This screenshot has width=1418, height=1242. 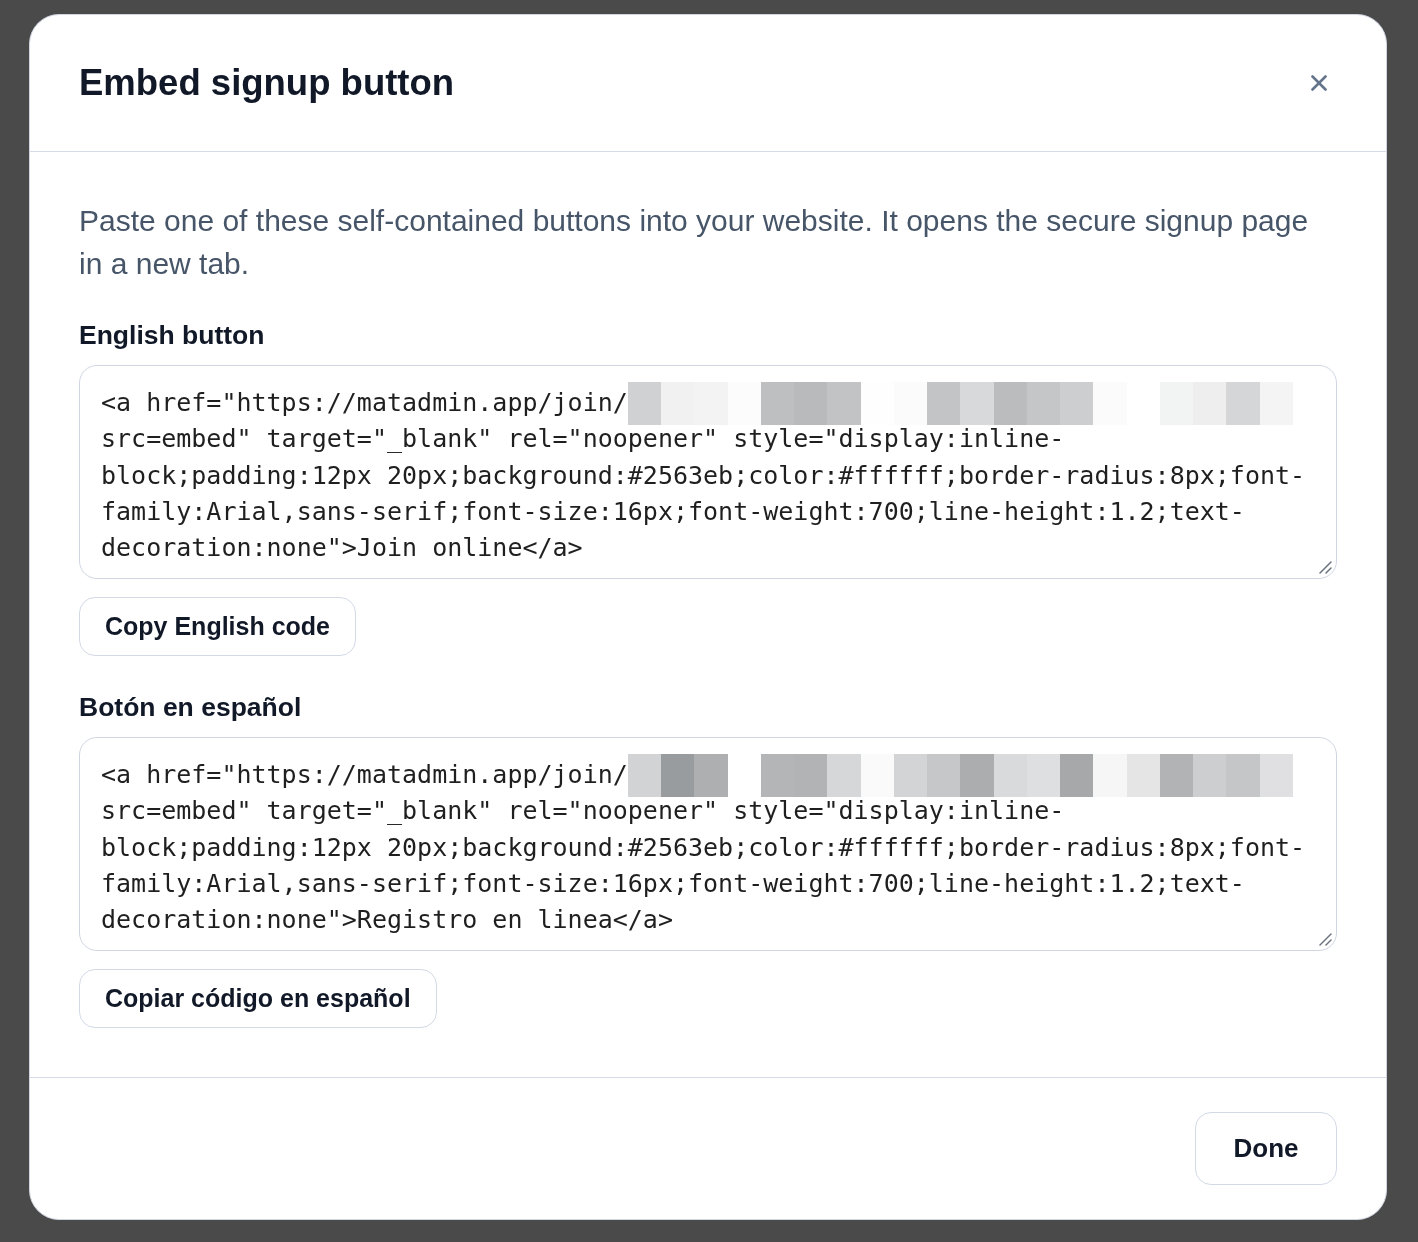 I want to click on copy-button: Copiar código en español, so click(x=258, y=998).